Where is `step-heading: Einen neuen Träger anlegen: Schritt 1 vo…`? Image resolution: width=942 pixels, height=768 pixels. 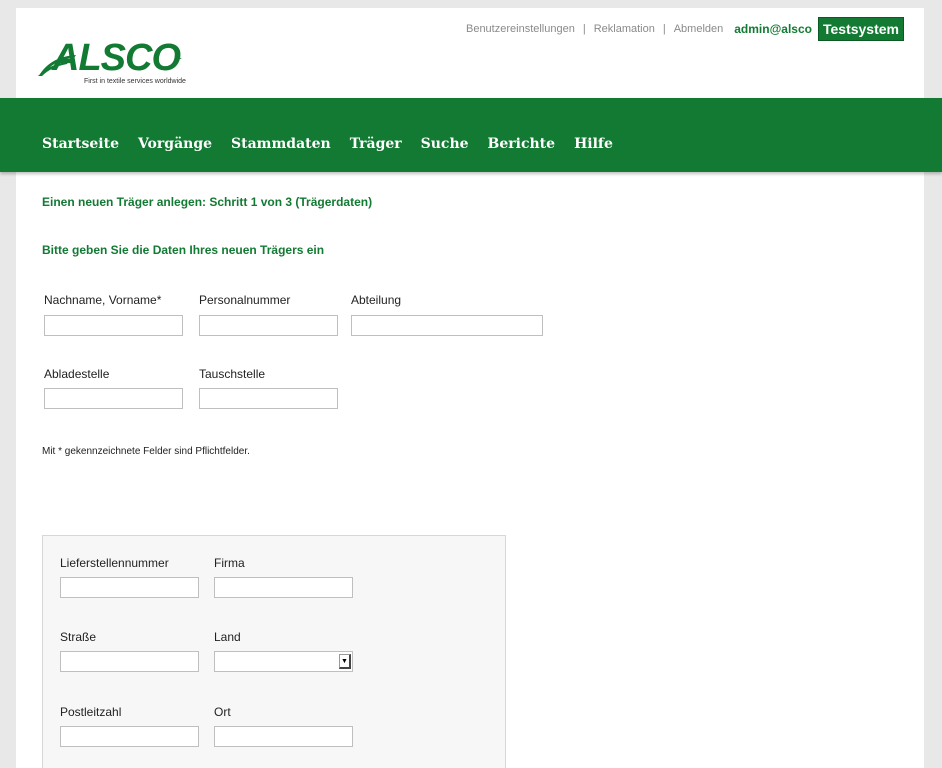
step-heading: Einen neuen Träger anlegen: Schritt 1 vo… is located at coordinates (207, 202).